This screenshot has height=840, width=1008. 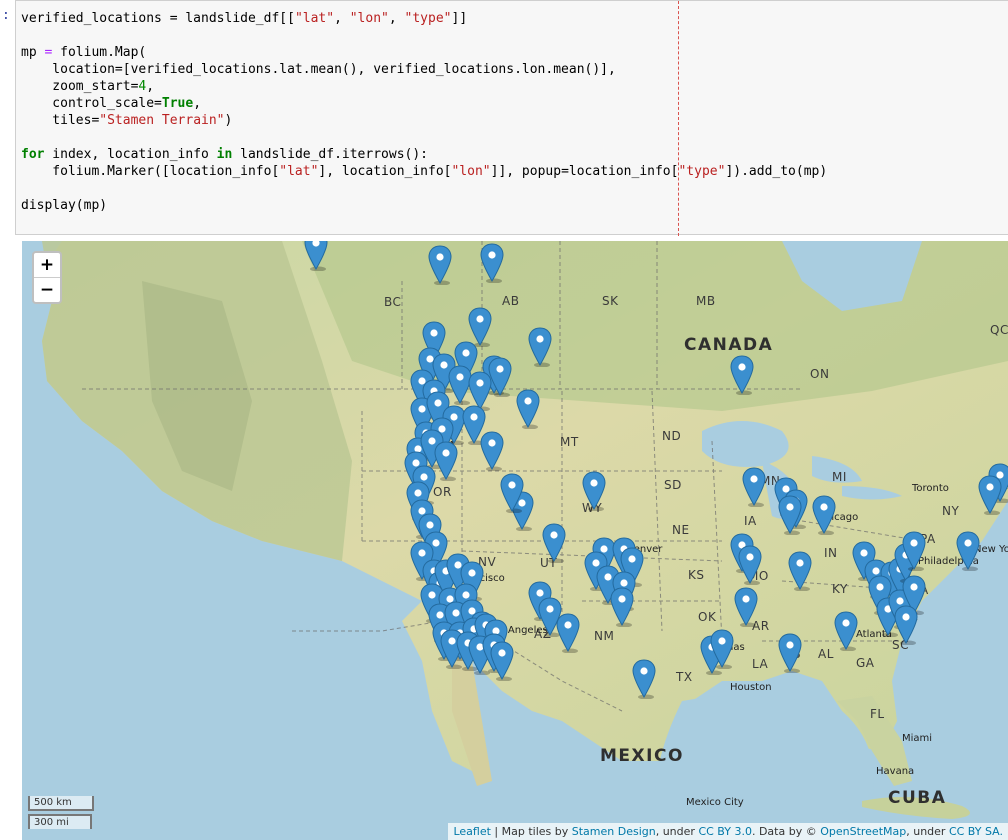 What do you see at coordinates (951, 511) in the screenshot?
I see `region-label: NY` at bounding box center [951, 511].